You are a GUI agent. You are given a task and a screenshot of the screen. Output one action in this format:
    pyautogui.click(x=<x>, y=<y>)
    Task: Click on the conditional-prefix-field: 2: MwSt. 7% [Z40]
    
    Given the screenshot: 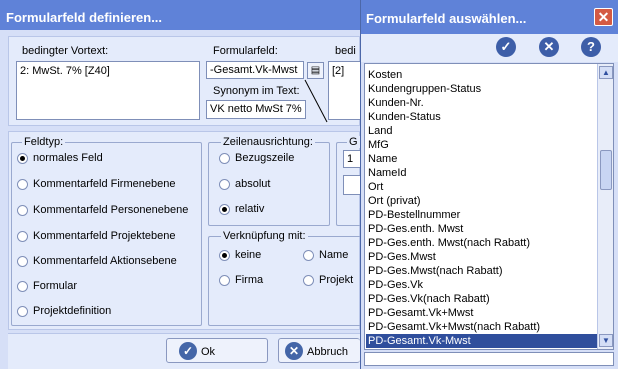 What is the action you would take?
    pyautogui.click(x=108, y=90)
    